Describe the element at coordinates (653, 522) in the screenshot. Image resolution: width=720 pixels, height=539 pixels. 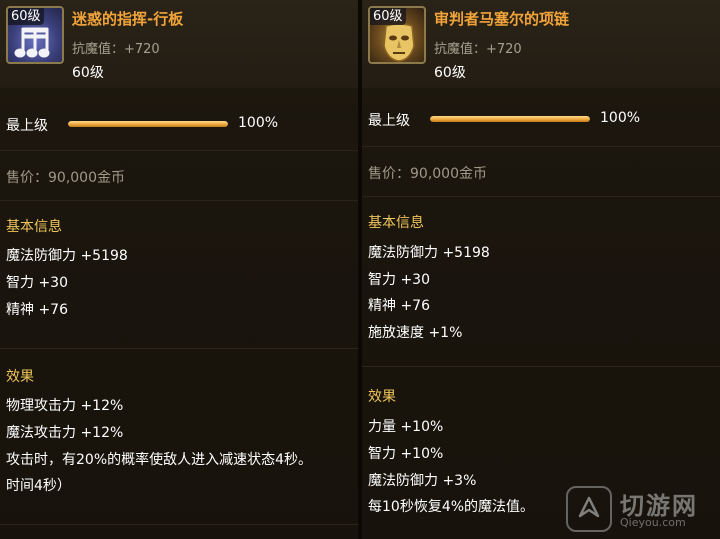
I see `watermark-url: Qieyou.com` at that location.